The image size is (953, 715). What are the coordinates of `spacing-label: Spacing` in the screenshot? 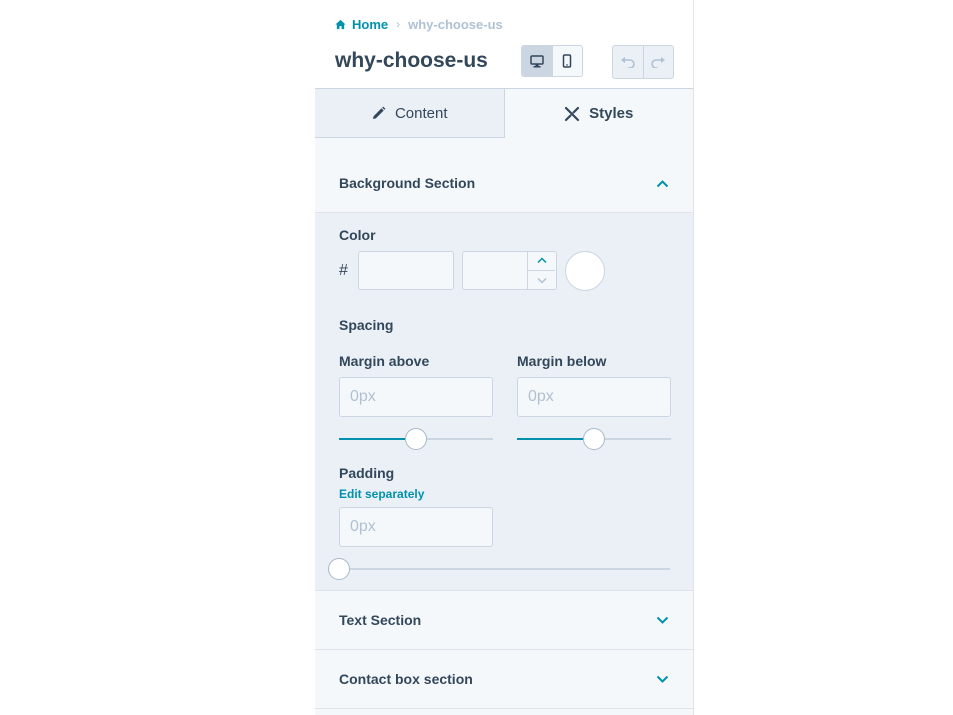 It's located at (366, 325).